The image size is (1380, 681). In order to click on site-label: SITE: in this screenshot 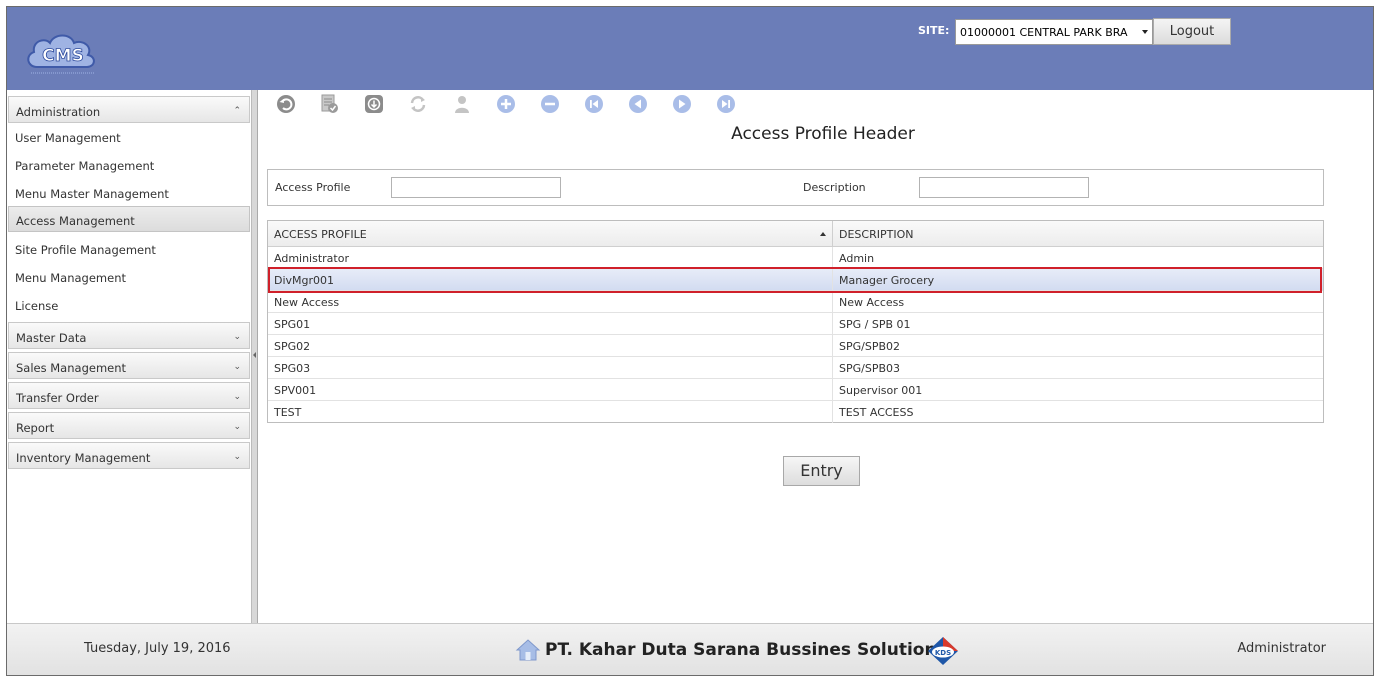, I will do `click(934, 30)`.